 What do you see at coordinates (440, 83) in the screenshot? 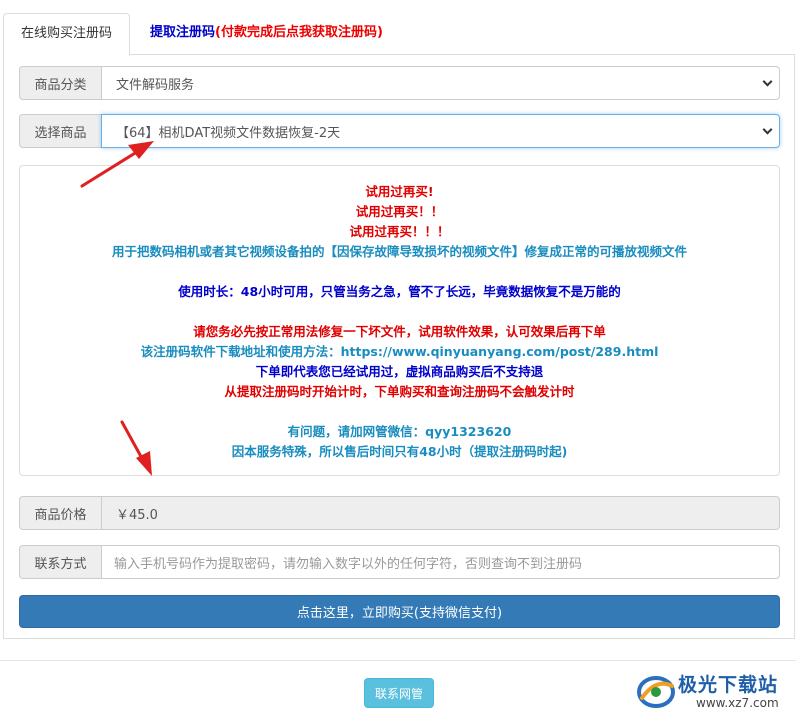
I see `category-select: 文件解码服务` at bounding box center [440, 83].